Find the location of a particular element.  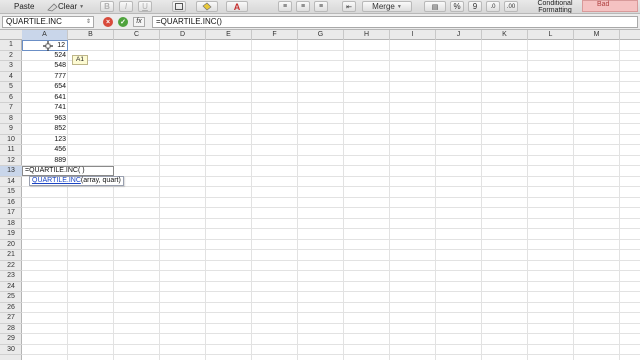

cell-a10: 123 is located at coordinates (45, 140).